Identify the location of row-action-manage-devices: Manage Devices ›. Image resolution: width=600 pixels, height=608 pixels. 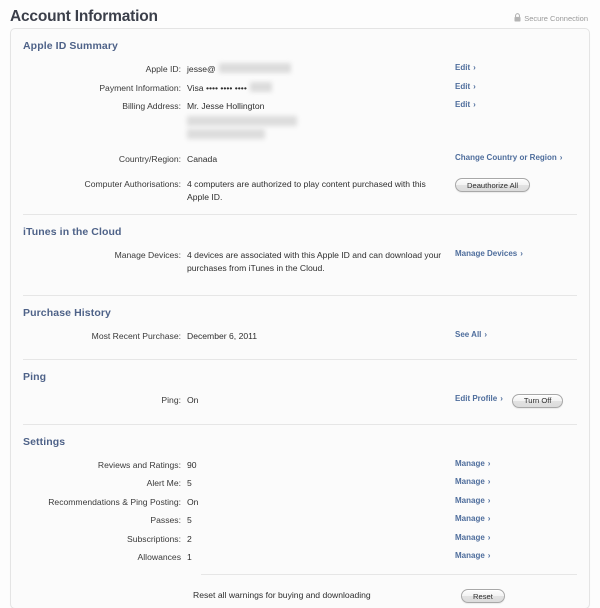
(519, 252).